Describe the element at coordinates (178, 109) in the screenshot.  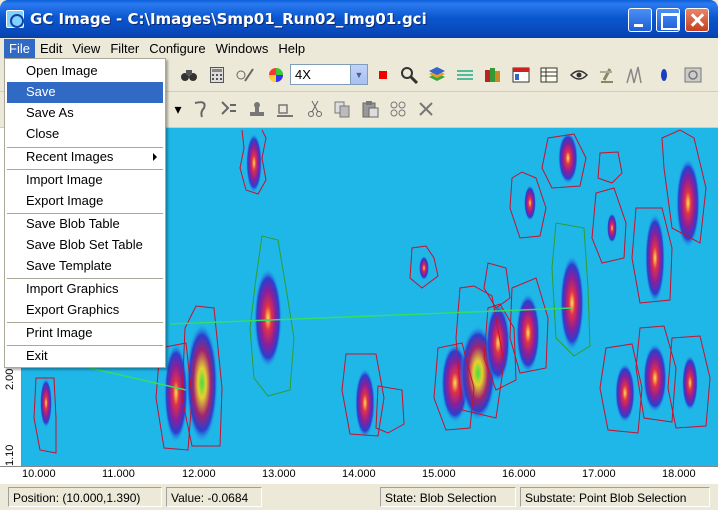
I see `chevron-down-icon: ▾` at that location.